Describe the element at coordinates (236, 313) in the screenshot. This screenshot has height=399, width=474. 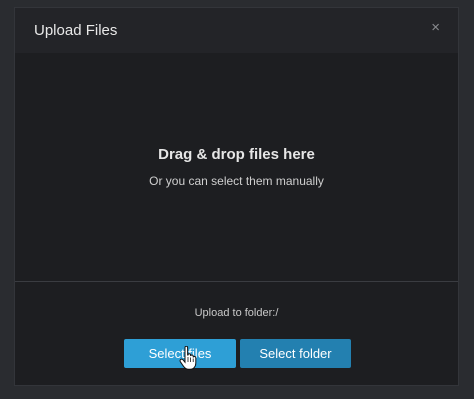
I see `upload-folder-label: Upload to folder:/` at that location.